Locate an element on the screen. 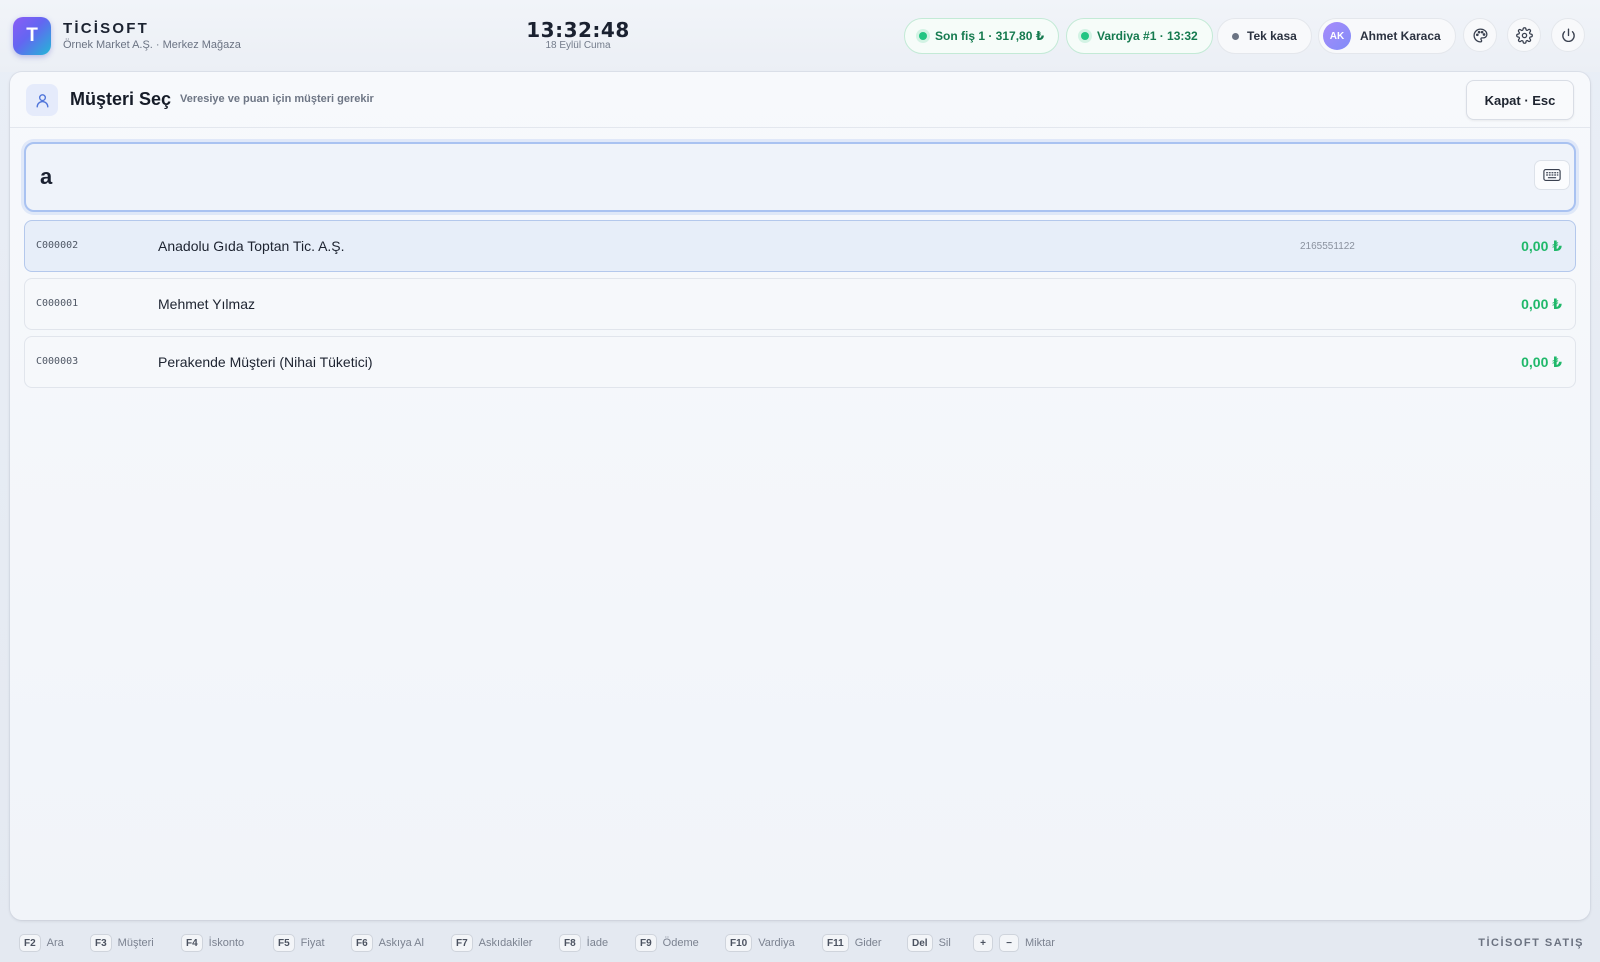 This screenshot has width=1600, height=962. shortcut-key: + is located at coordinates (983, 943).